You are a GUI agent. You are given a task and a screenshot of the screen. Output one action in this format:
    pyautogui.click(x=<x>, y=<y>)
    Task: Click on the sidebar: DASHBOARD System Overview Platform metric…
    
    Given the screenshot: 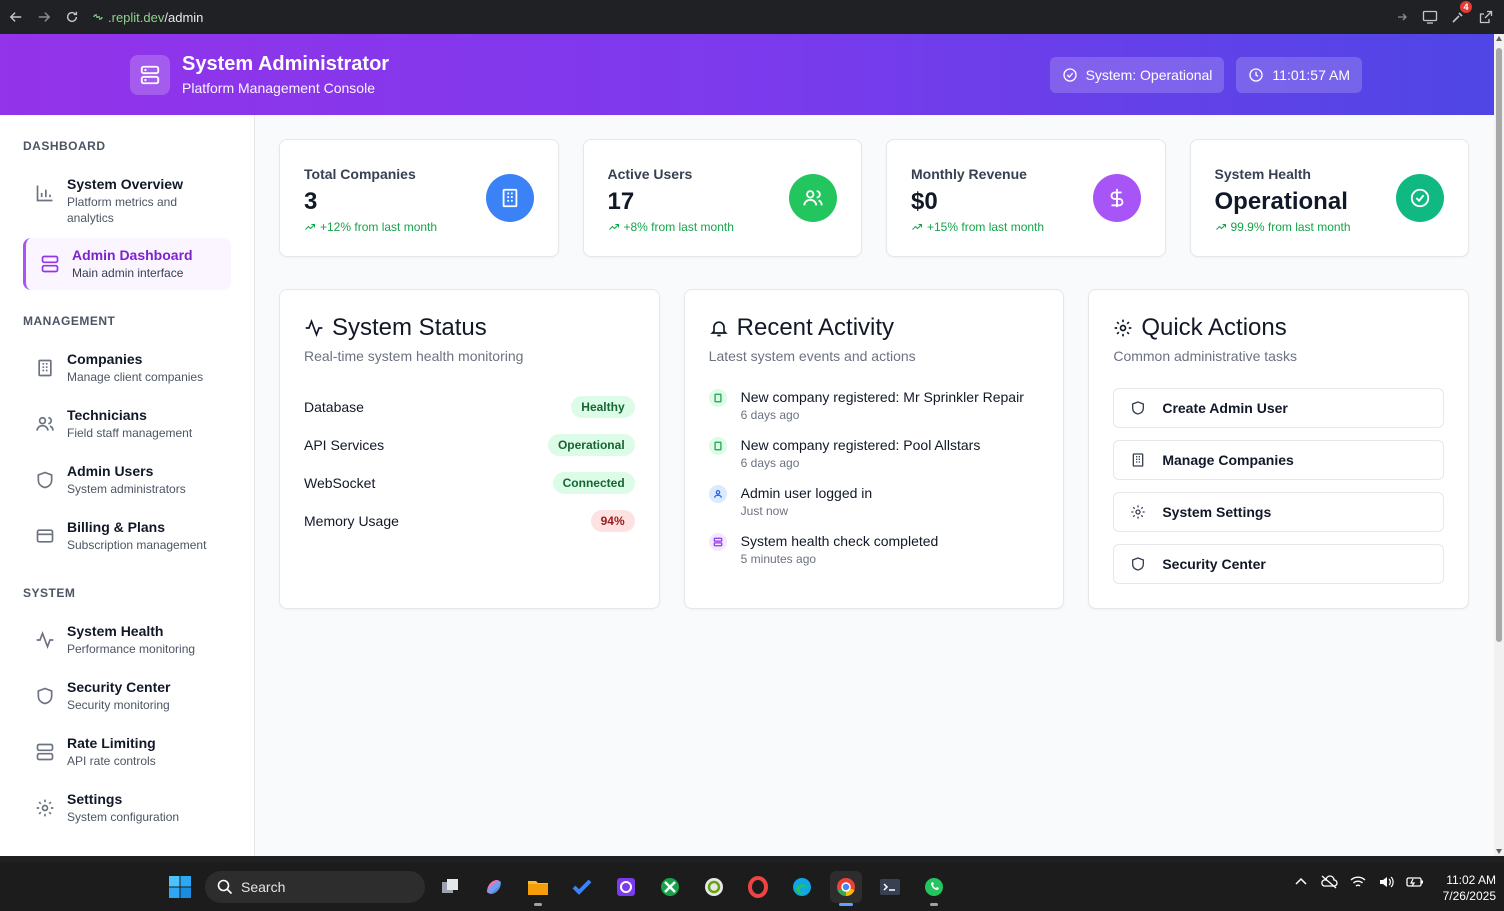 What is the action you would take?
    pyautogui.click(x=127, y=485)
    